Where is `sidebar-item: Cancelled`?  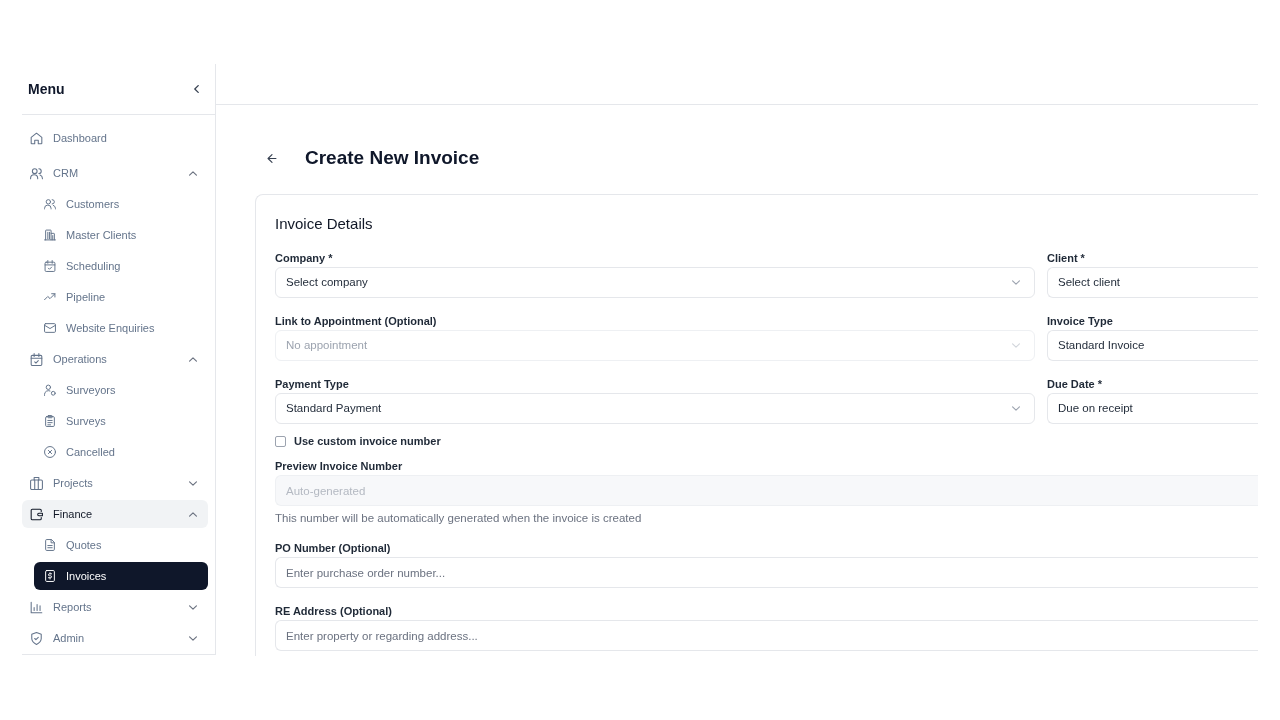 sidebar-item: Cancelled is located at coordinates (121, 452).